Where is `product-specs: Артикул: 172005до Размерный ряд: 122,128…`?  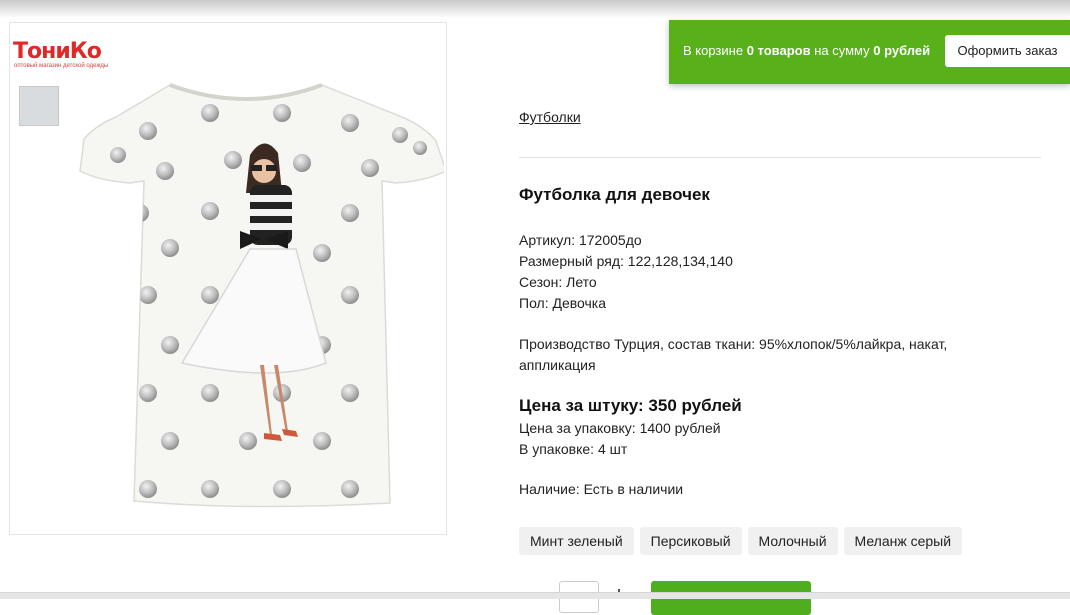
product-specs: Артикул: 172005до Размерный ряд: 122,128… is located at coordinates (626, 272).